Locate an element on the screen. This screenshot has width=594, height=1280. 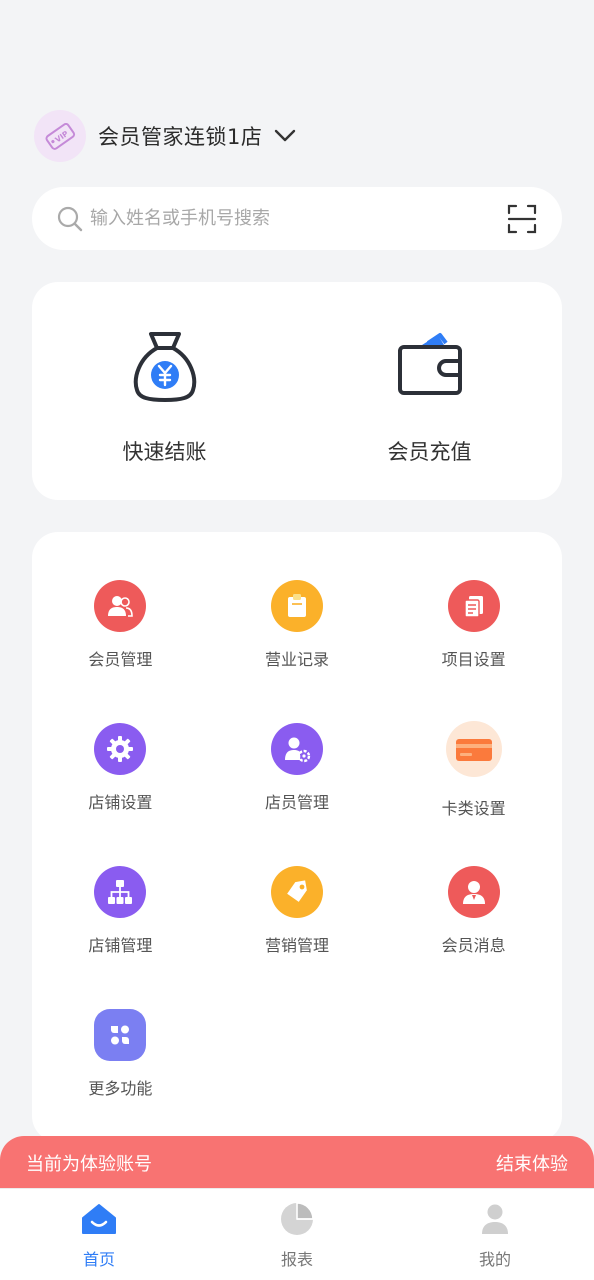
tab-home-label: 首页 is located at coordinates (98, 1259).